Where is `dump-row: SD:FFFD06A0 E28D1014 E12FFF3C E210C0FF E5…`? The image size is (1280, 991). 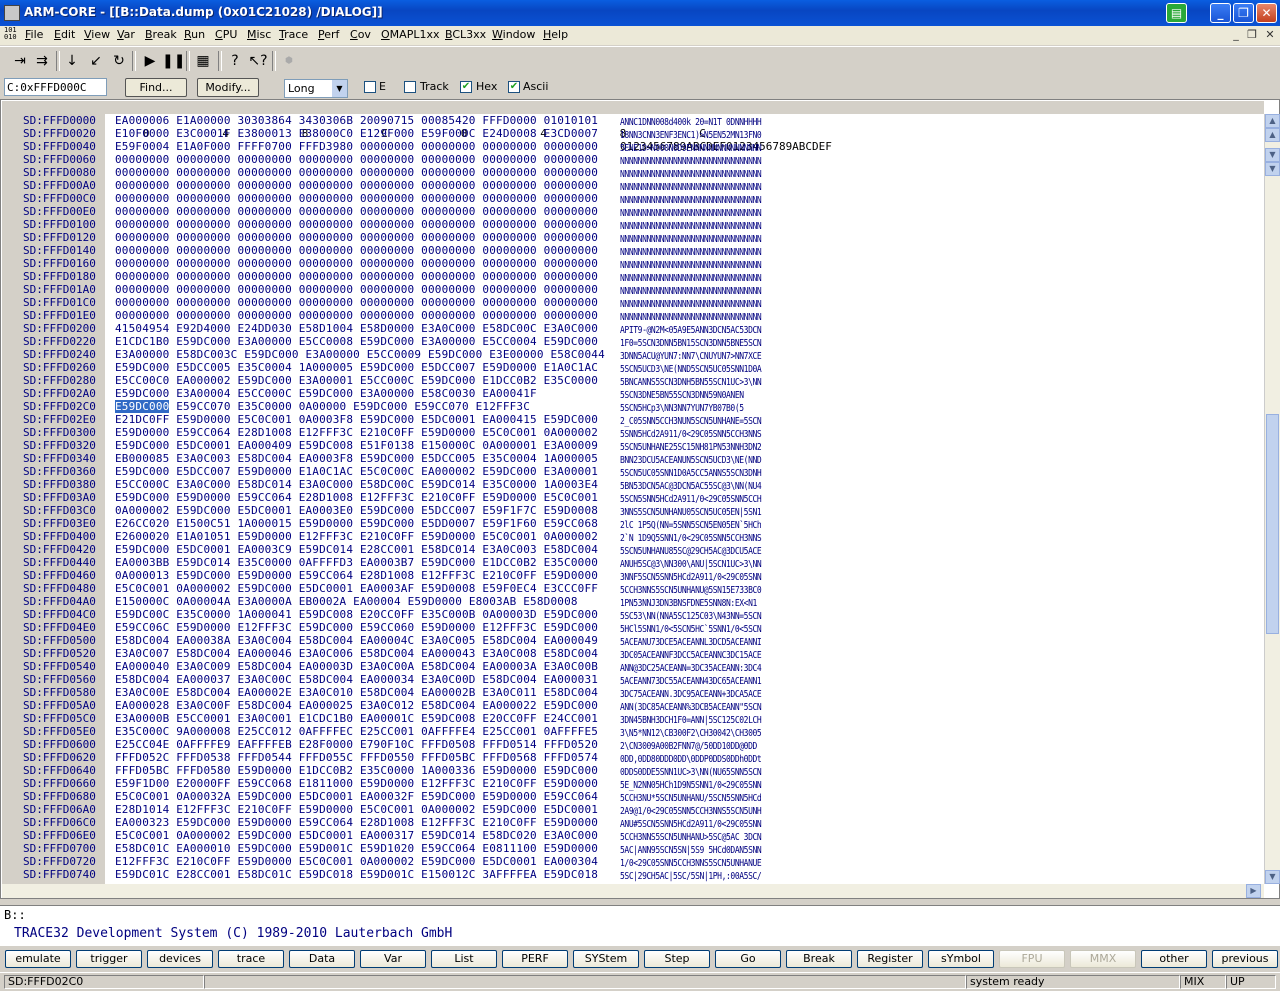 dump-row: SD:FFFD06A0 E28D1014 E12FFF3C E210C0FF E5… is located at coordinates (632, 809).